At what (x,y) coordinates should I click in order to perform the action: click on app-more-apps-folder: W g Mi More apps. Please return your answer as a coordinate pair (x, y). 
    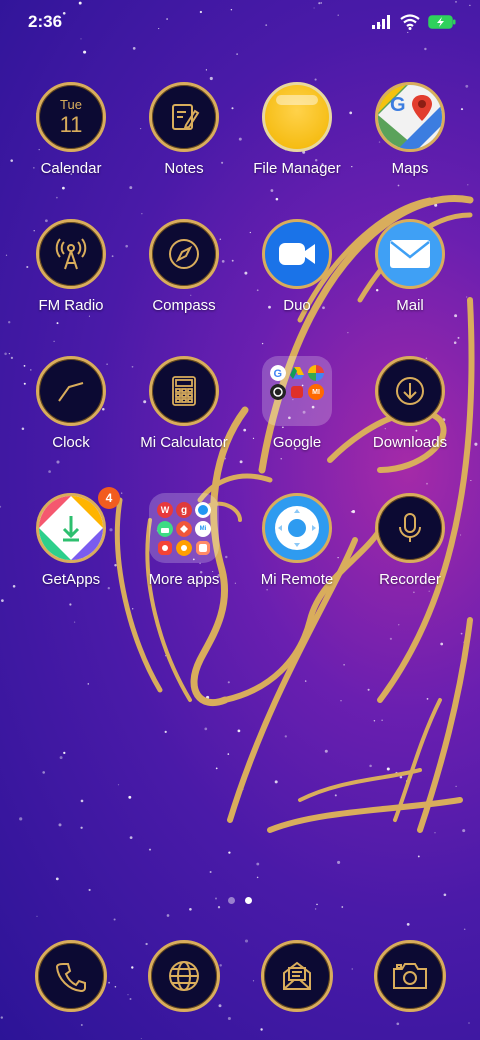
    Looking at the image, I should click on (184, 553).